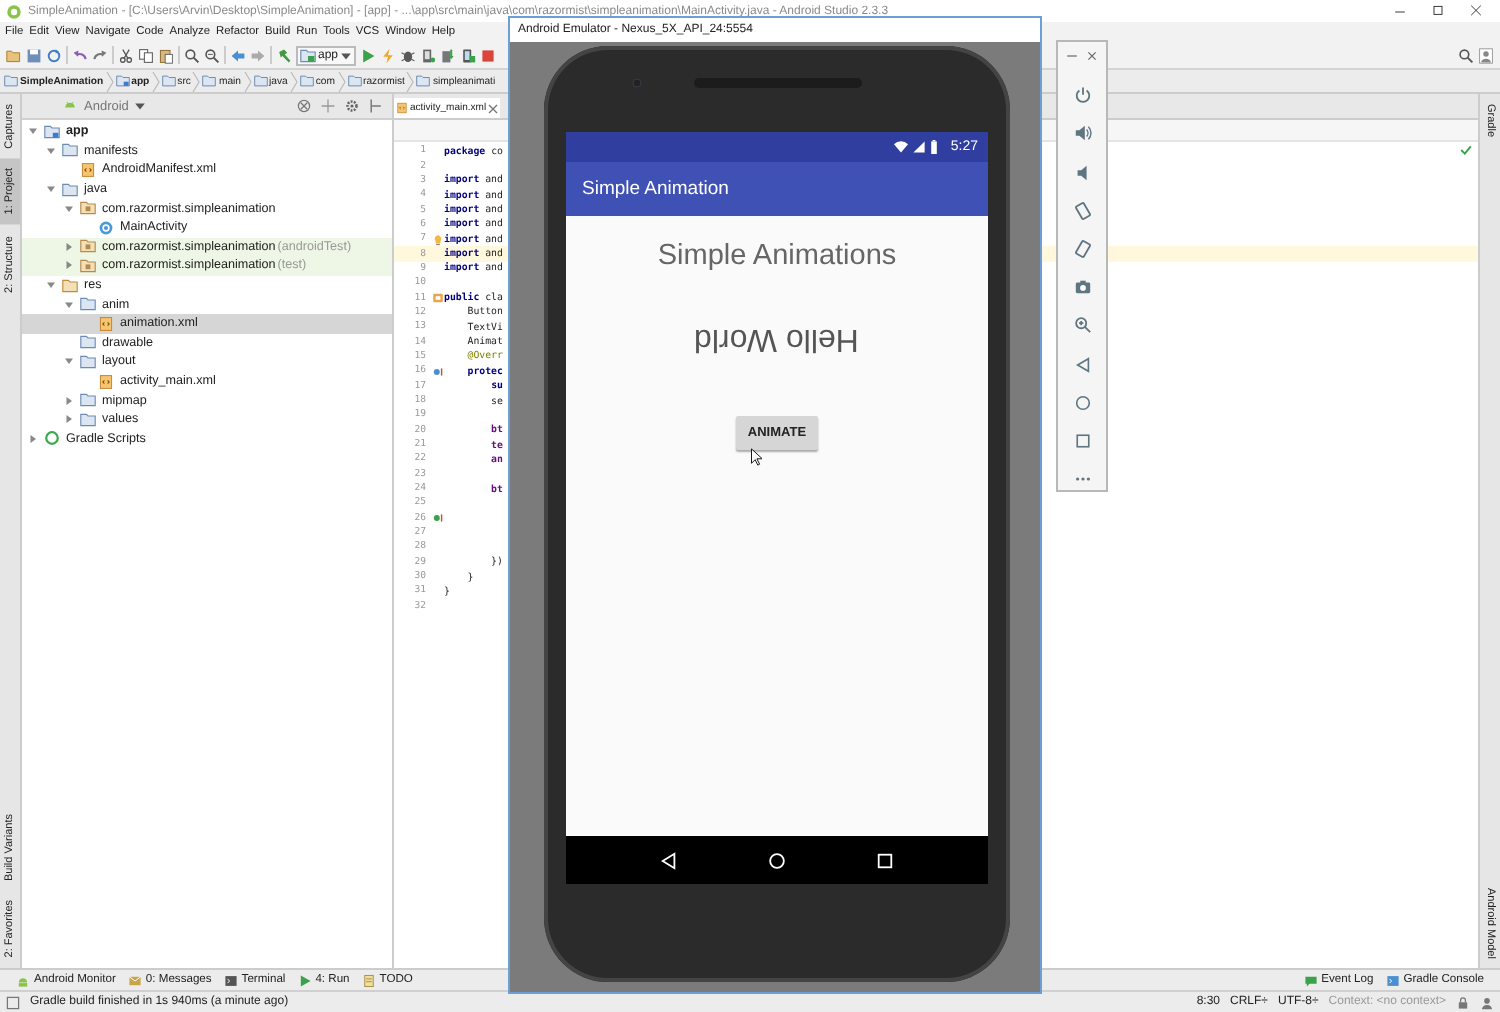 Image resolution: width=1500 pixels, height=1012 pixels. Describe the element at coordinates (777, 256) in the screenshot. I see `heading: Simple Animations` at that location.